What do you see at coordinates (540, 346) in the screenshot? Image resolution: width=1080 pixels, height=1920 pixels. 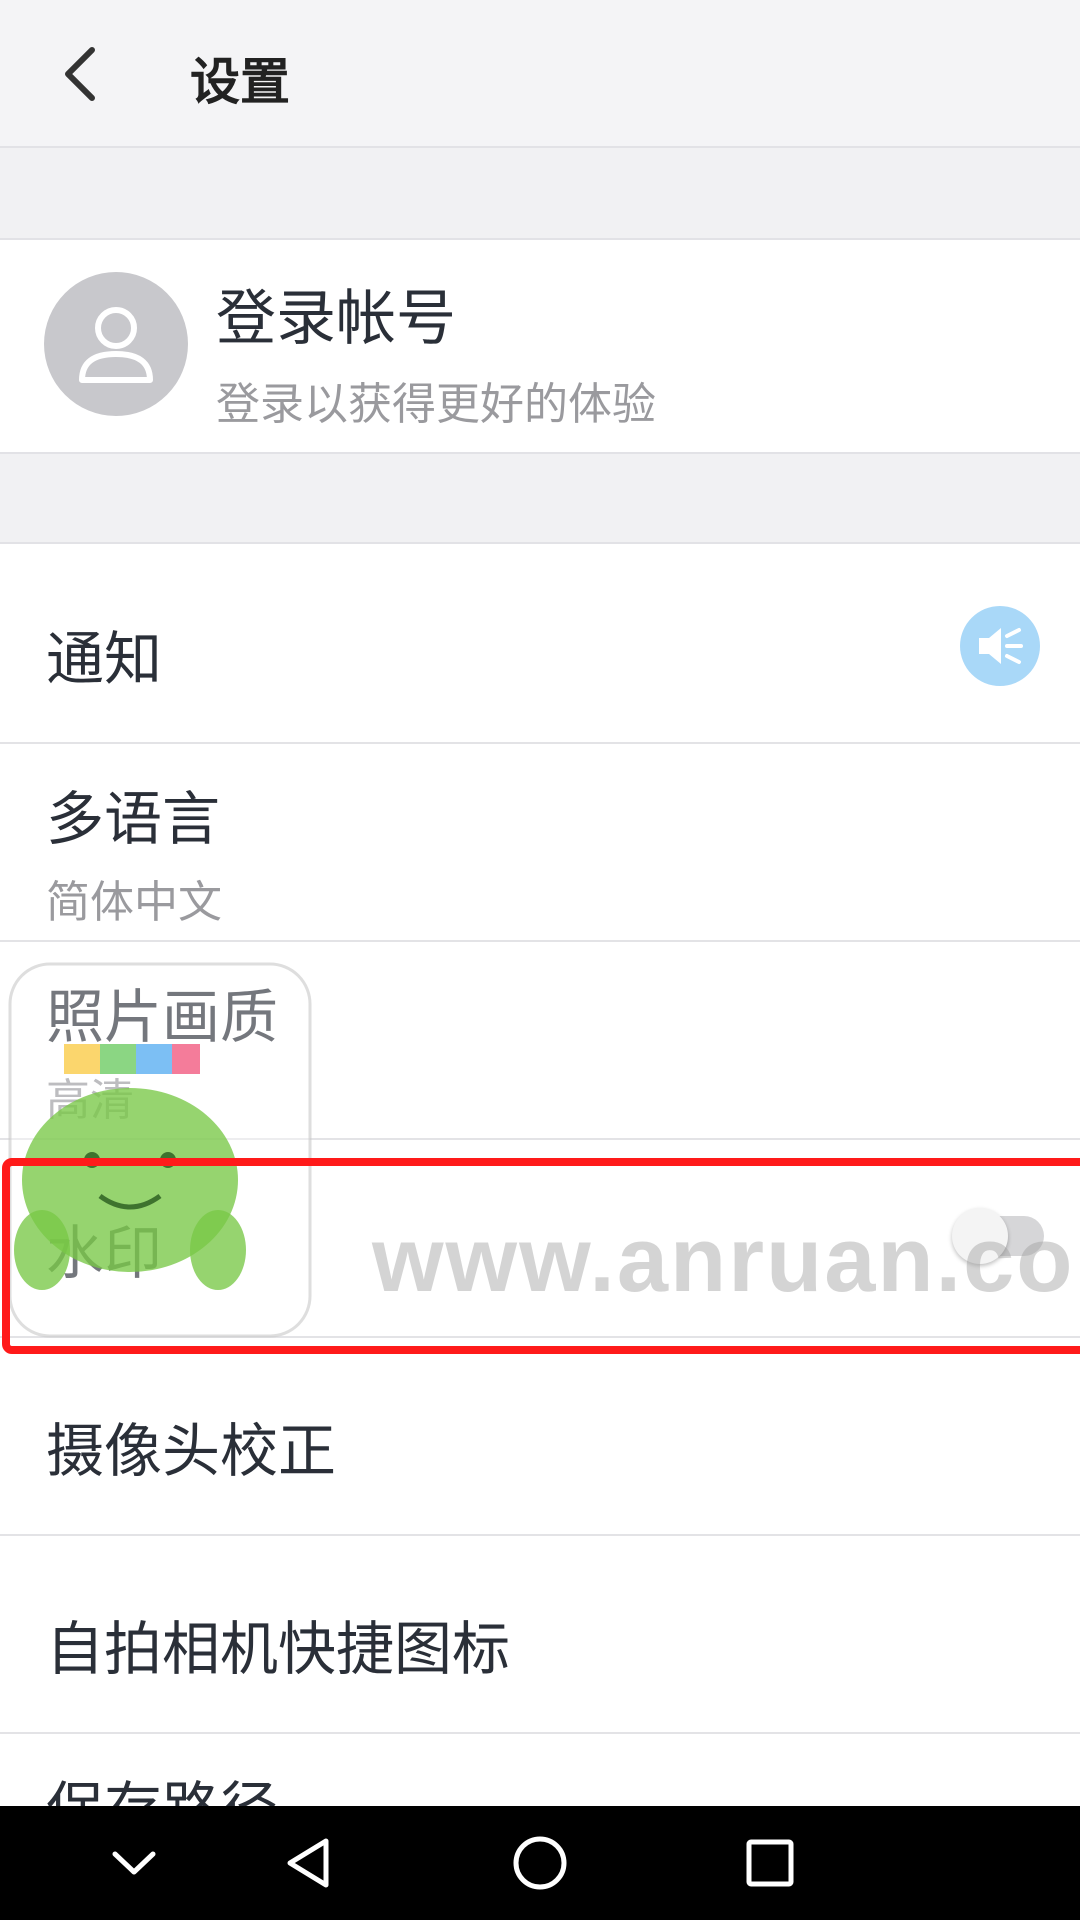 I see `login-account-row: 登录帐号 登录以获得更好的体验` at bounding box center [540, 346].